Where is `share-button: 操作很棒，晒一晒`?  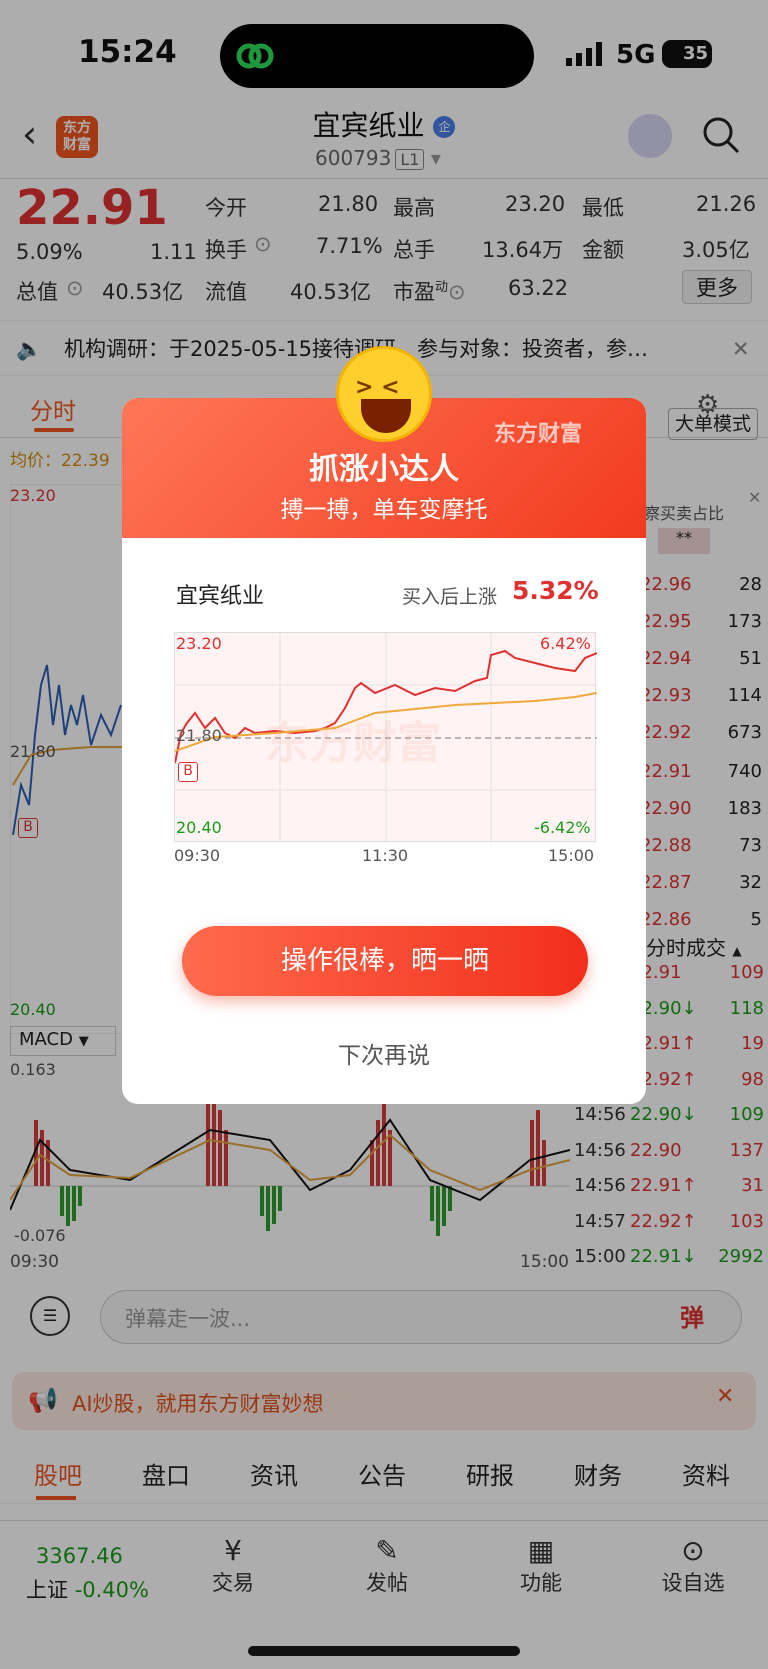 share-button: 操作很棒，晒一晒 is located at coordinates (385, 961).